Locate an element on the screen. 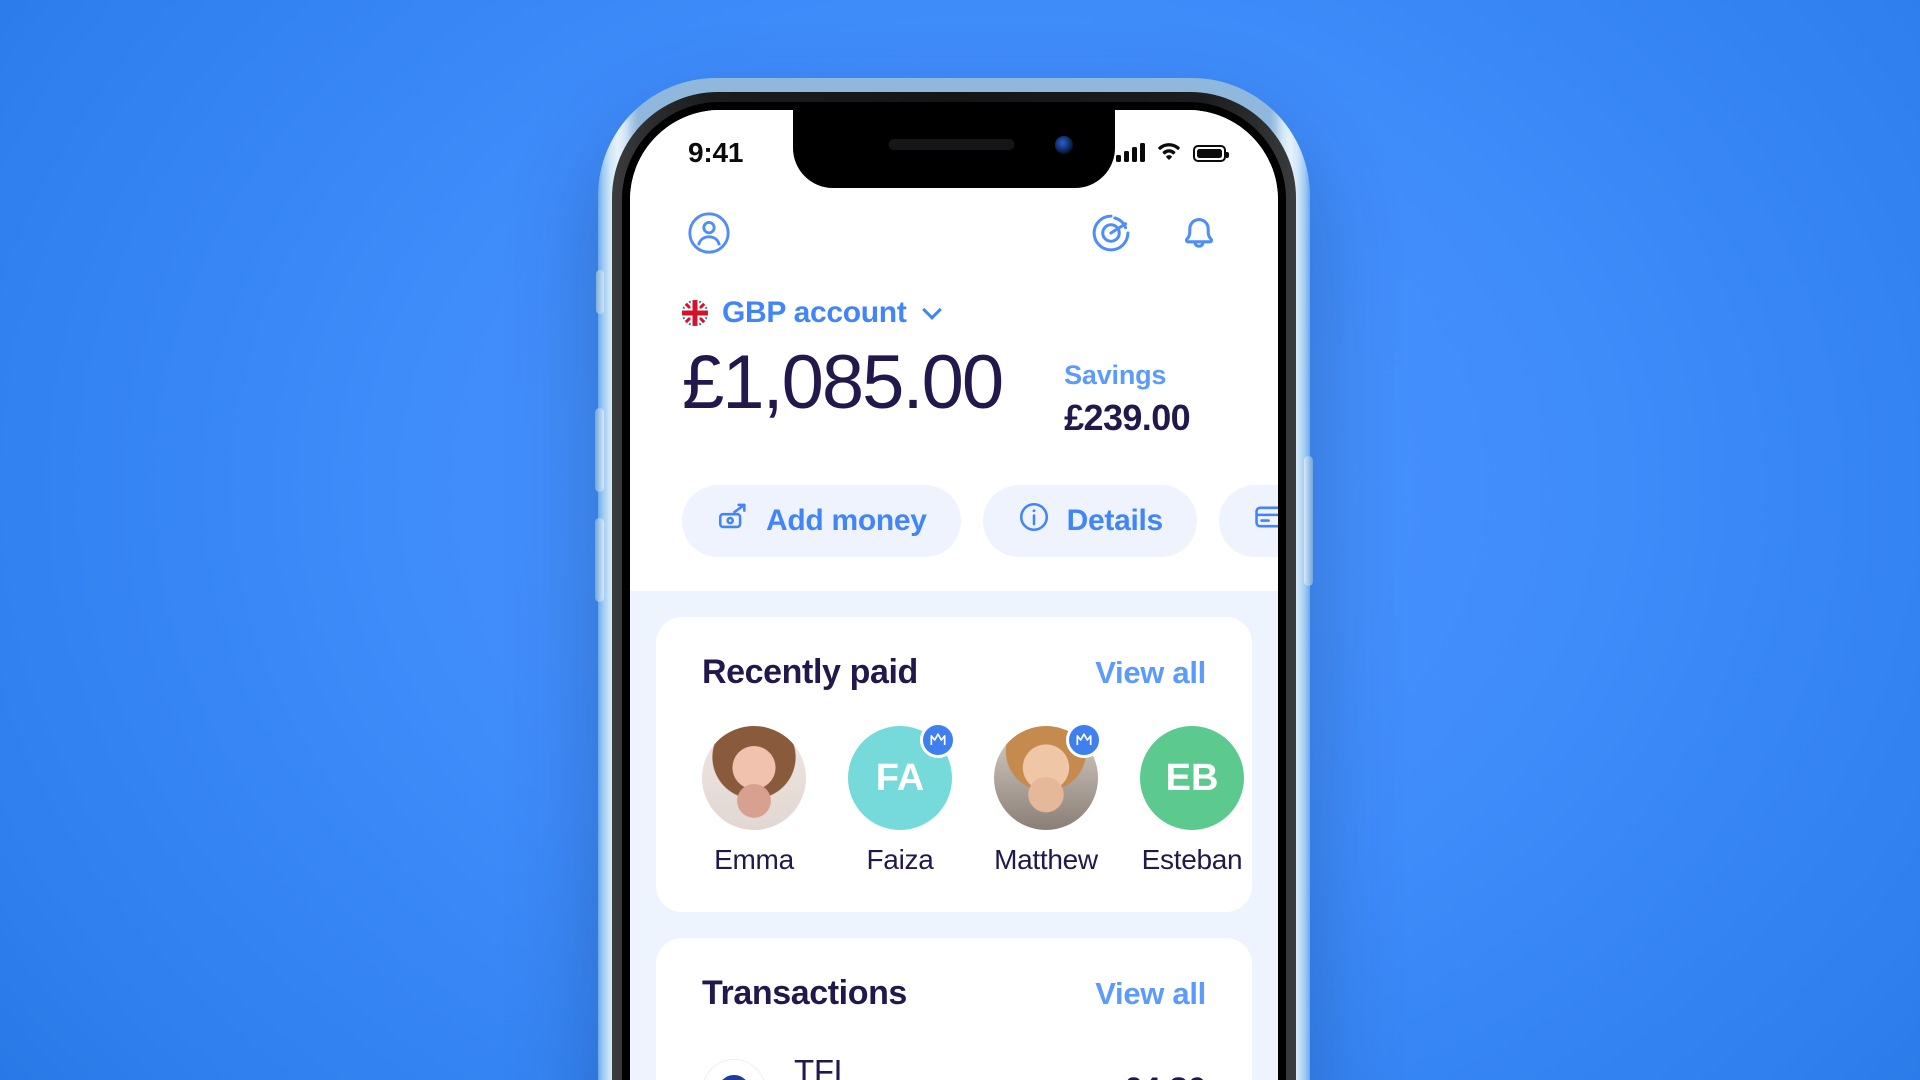  transaction-info: TFL 12 Feb, 14:23 is located at coordinates (953, 1066).